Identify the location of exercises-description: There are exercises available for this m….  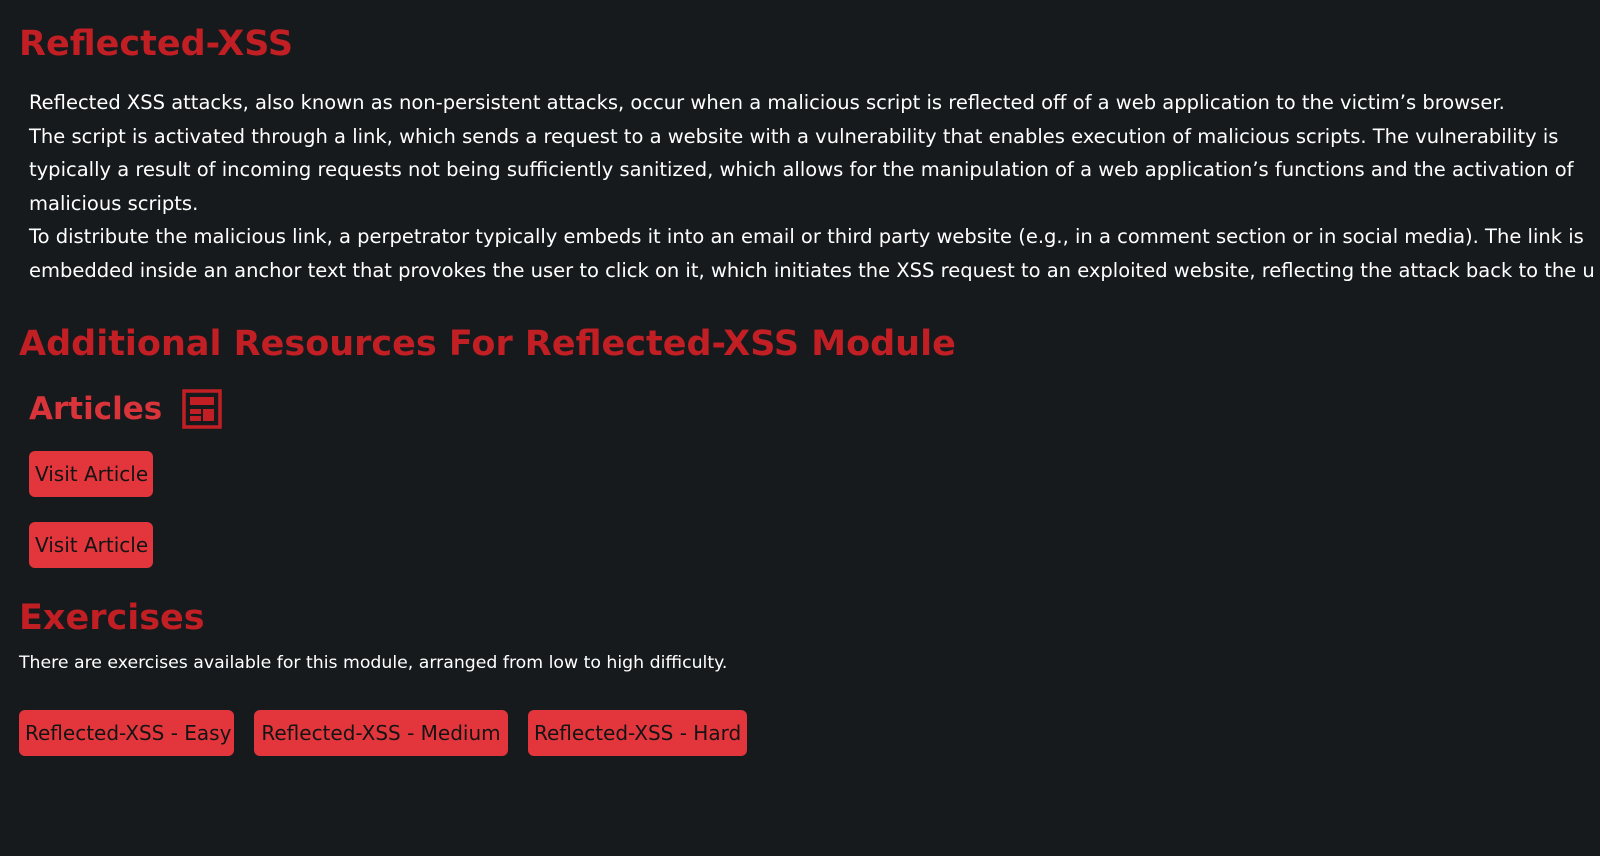
(373, 663).